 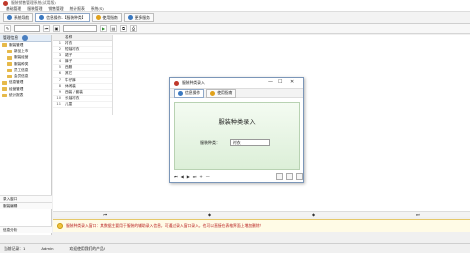 What do you see at coordinates (176, 176) in the screenshot?
I see `nav-first-icon: ⏮` at bounding box center [176, 176].